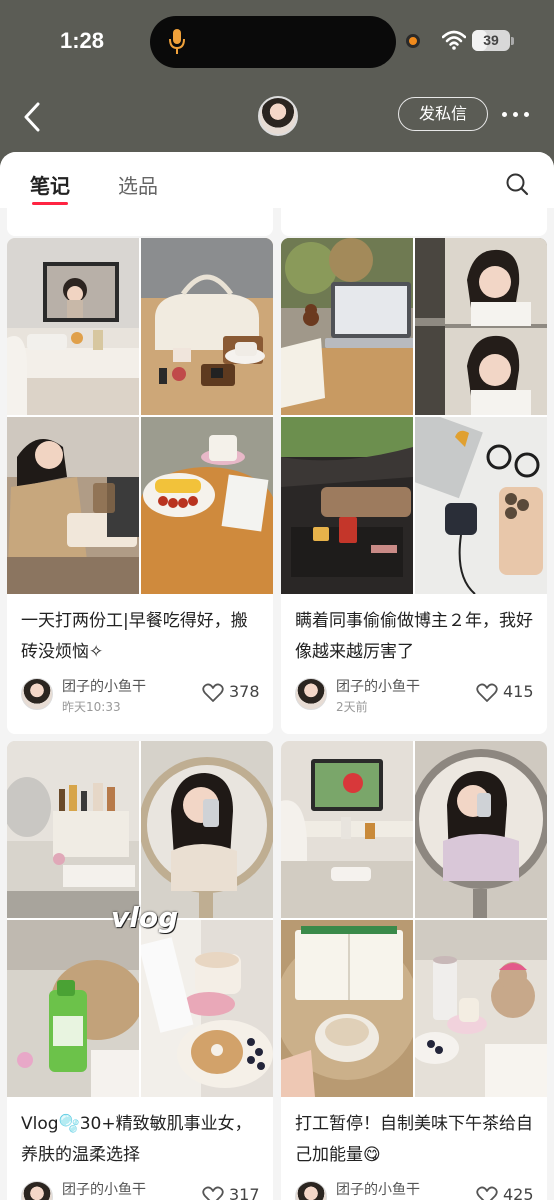  What do you see at coordinates (273, 42) in the screenshot?
I see `dynamic-island` at bounding box center [273, 42].